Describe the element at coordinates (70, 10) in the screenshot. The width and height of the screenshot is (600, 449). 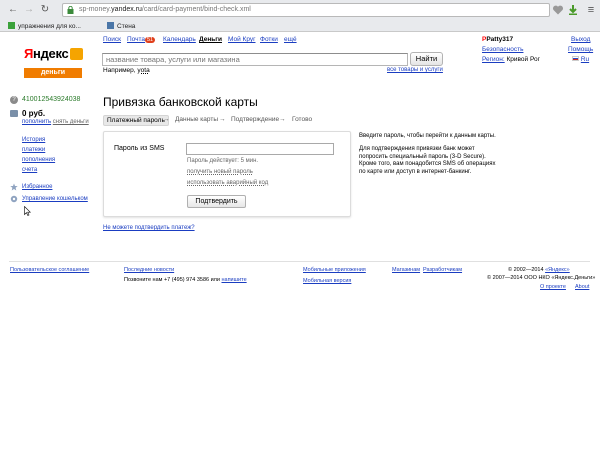
I see `lock-icon` at that location.